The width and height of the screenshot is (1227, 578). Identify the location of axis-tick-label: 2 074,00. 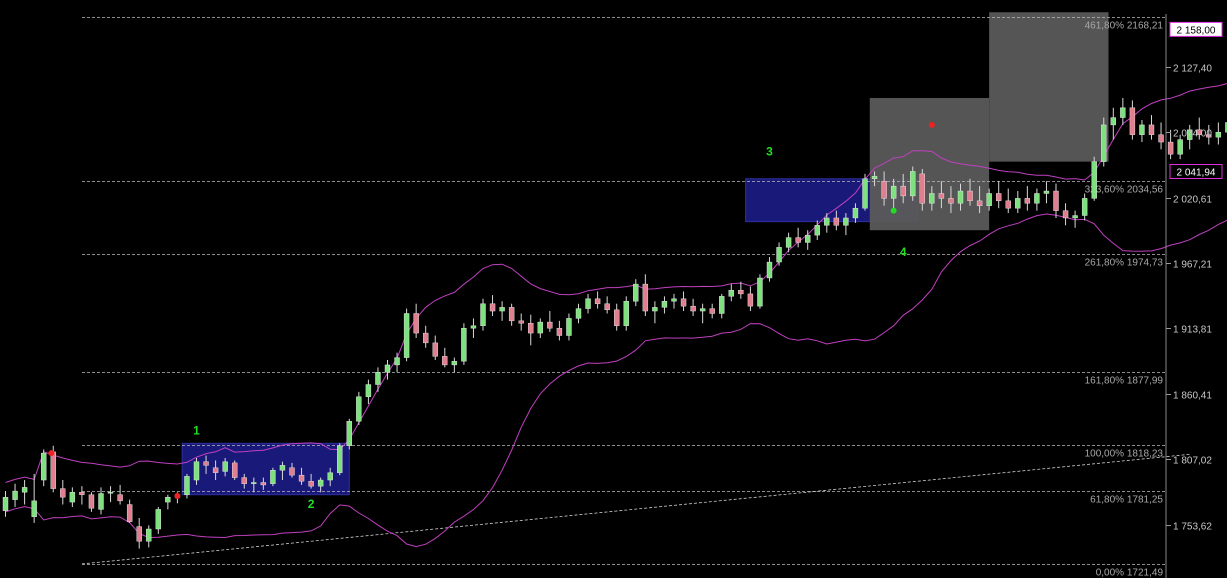
(1192, 134).